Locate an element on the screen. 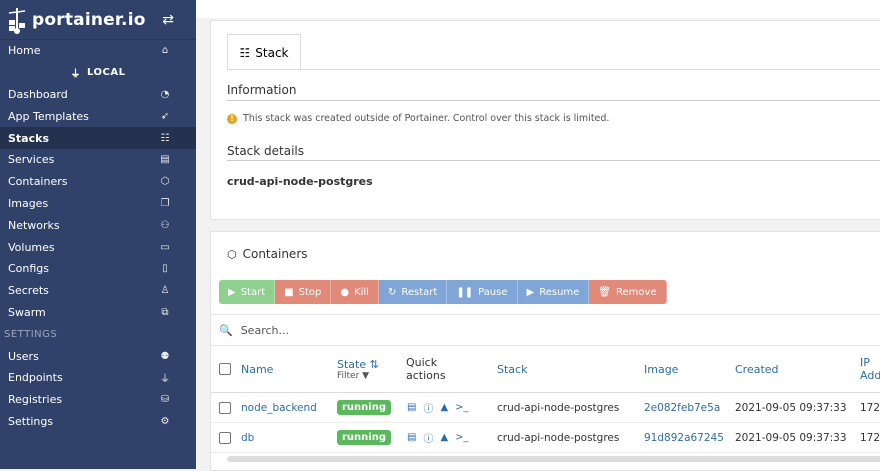 This screenshot has width=880, height=471. column-name: Name is located at coordinates (257, 369).